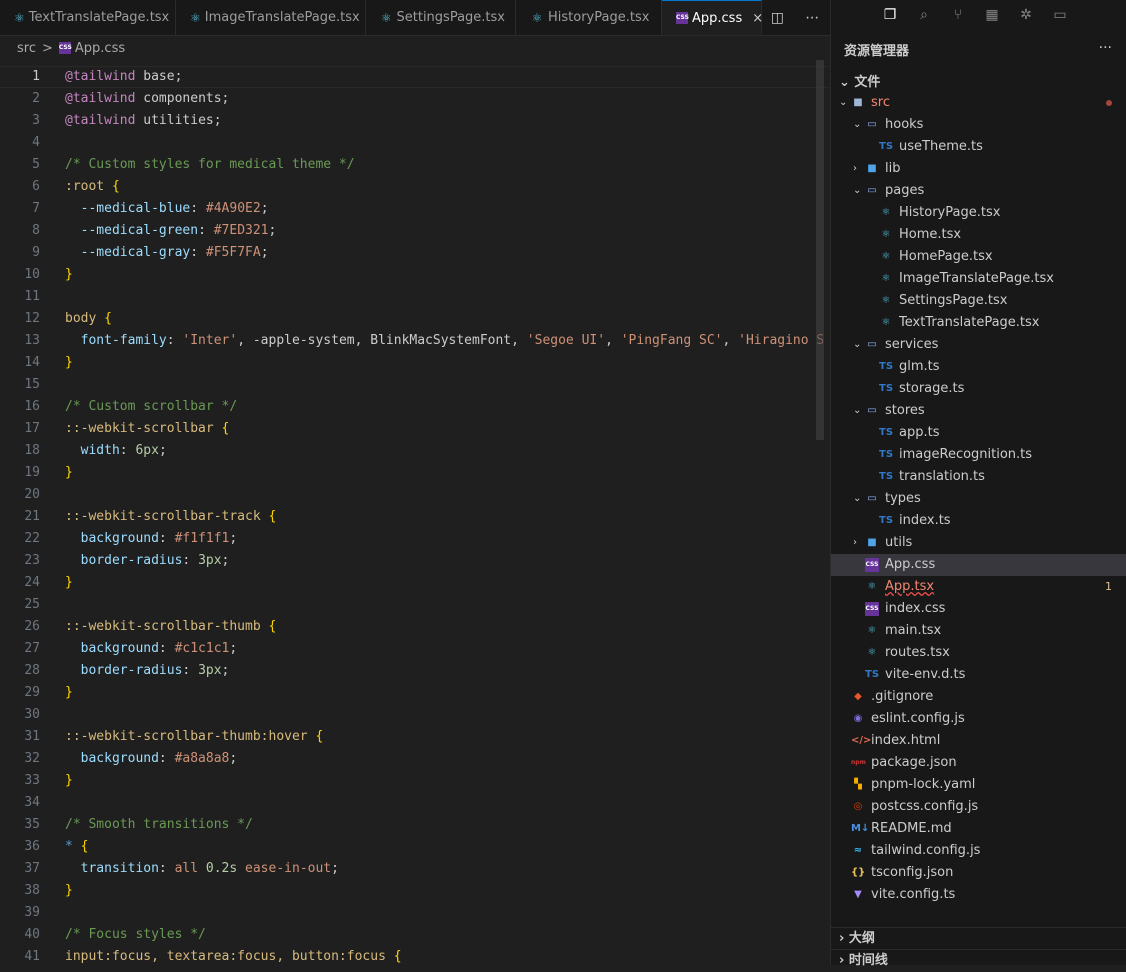  What do you see at coordinates (415, 407) in the screenshot?
I see `code-line: 16/* Custom scrollbar */` at bounding box center [415, 407].